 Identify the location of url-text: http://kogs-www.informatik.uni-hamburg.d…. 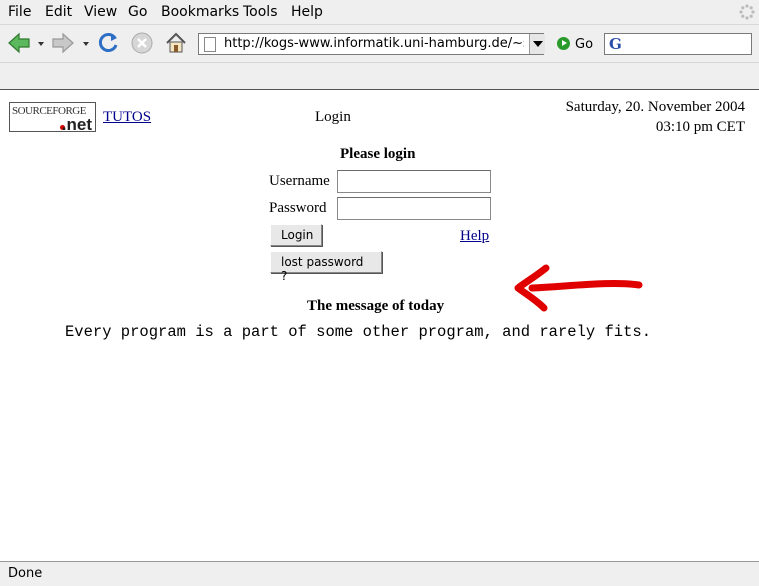
(374, 43).